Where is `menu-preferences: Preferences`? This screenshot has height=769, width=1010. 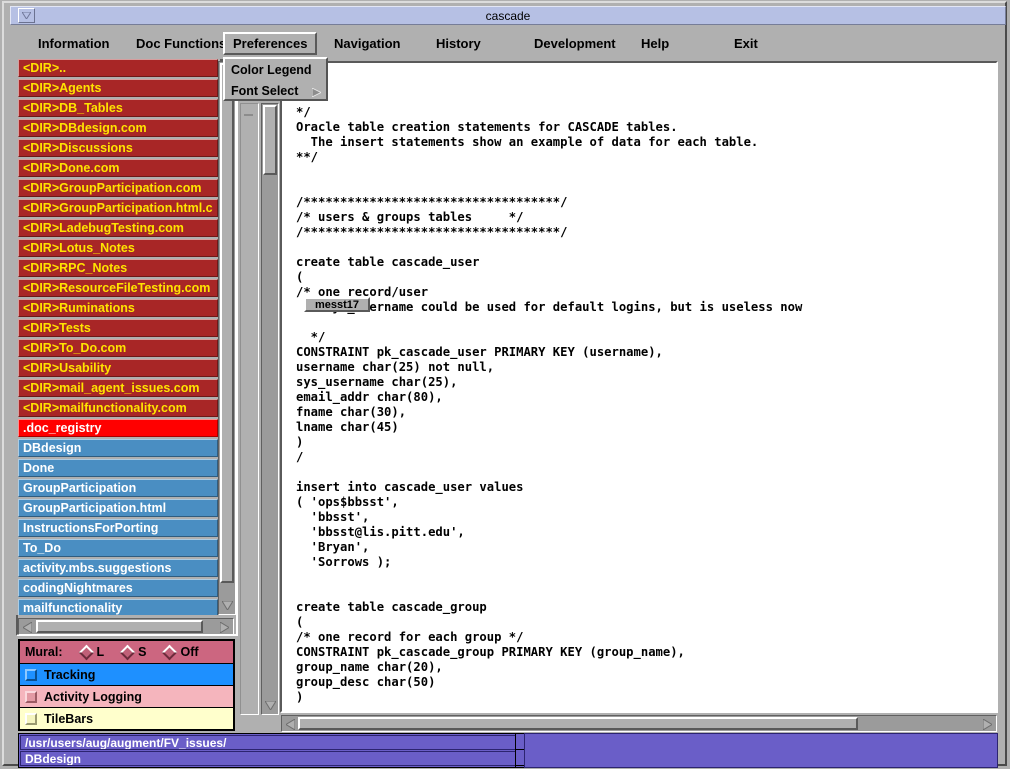 menu-preferences: Preferences is located at coordinates (270, 43).